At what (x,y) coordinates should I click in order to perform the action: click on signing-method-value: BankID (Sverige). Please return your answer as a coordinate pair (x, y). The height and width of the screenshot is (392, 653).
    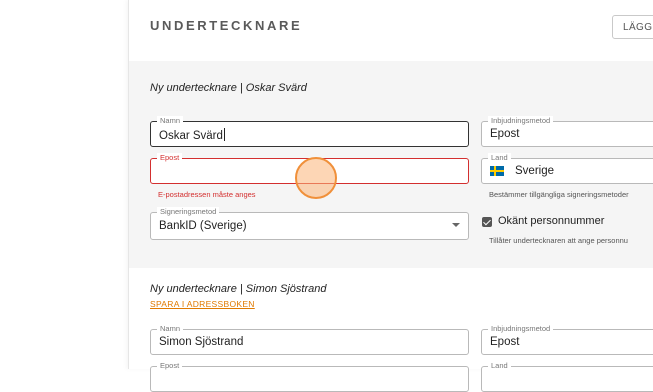
    Looking at the image, I should click on (203, 226).